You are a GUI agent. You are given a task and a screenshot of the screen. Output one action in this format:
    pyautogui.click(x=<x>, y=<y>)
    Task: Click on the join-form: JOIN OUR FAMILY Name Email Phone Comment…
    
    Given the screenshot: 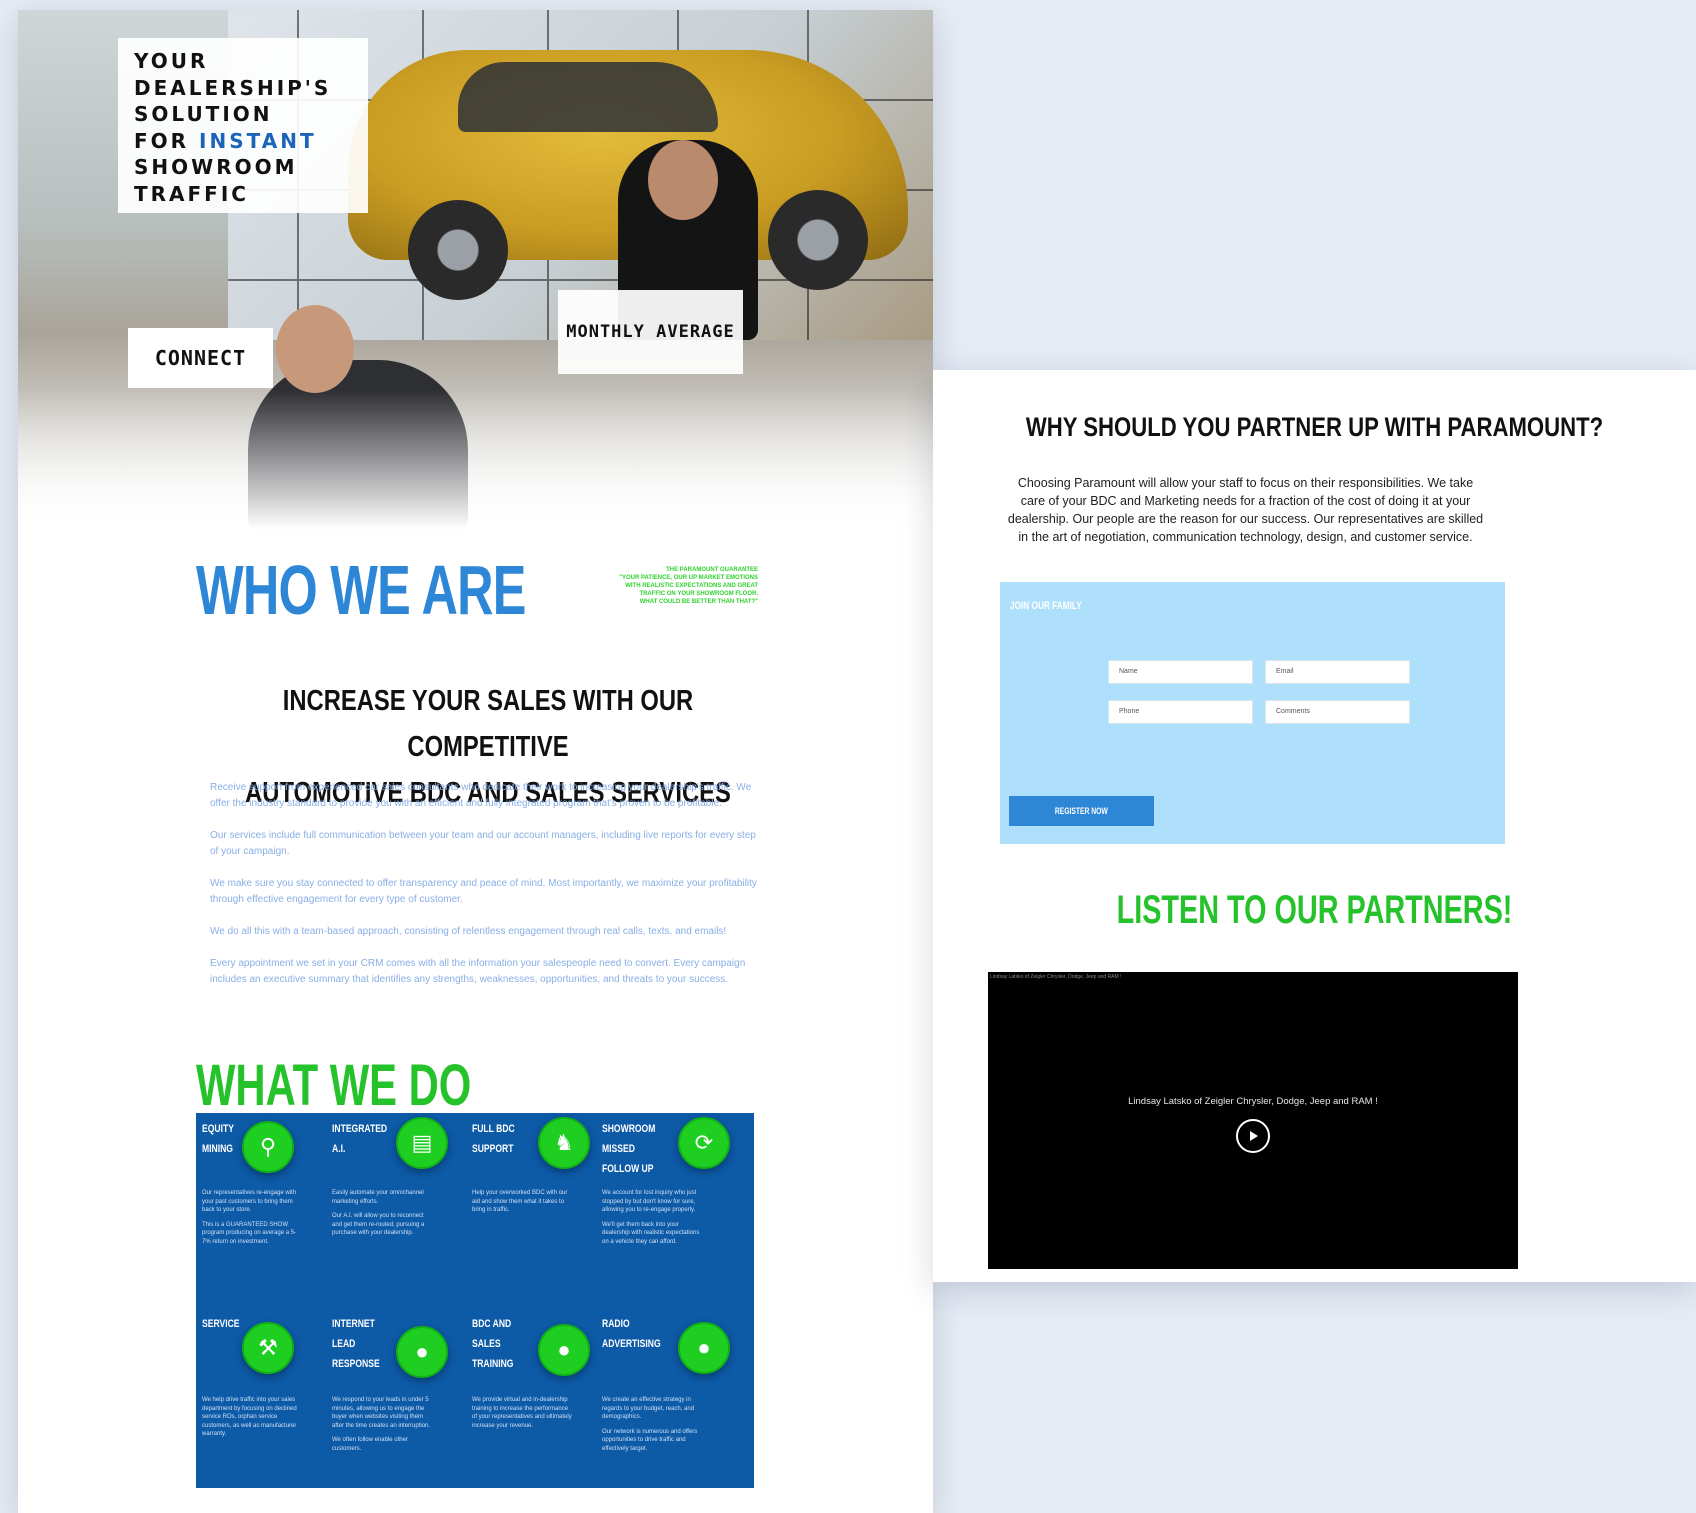 What is the action you would take?
    pyautogui.click(x=1252, y=713)
    